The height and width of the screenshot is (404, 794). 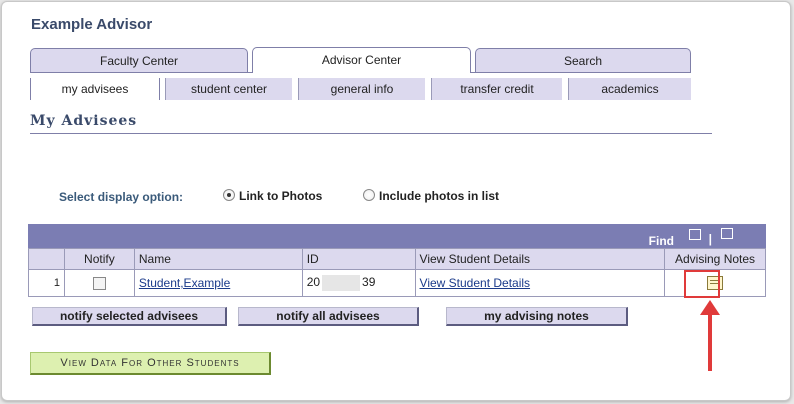 What do you see at coordinates (99, 259) in the screenshot?
I see `col-notify-header: Notify` at bounding box center [99, 259].